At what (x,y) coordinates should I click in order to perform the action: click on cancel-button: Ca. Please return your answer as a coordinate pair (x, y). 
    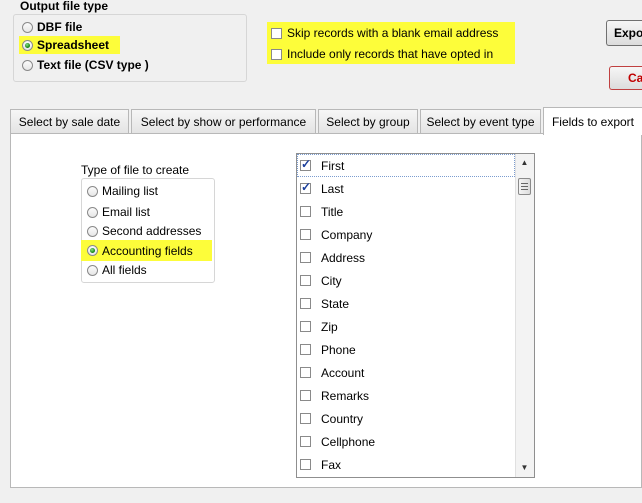
    Looking at the image, I should click on (625, 78).